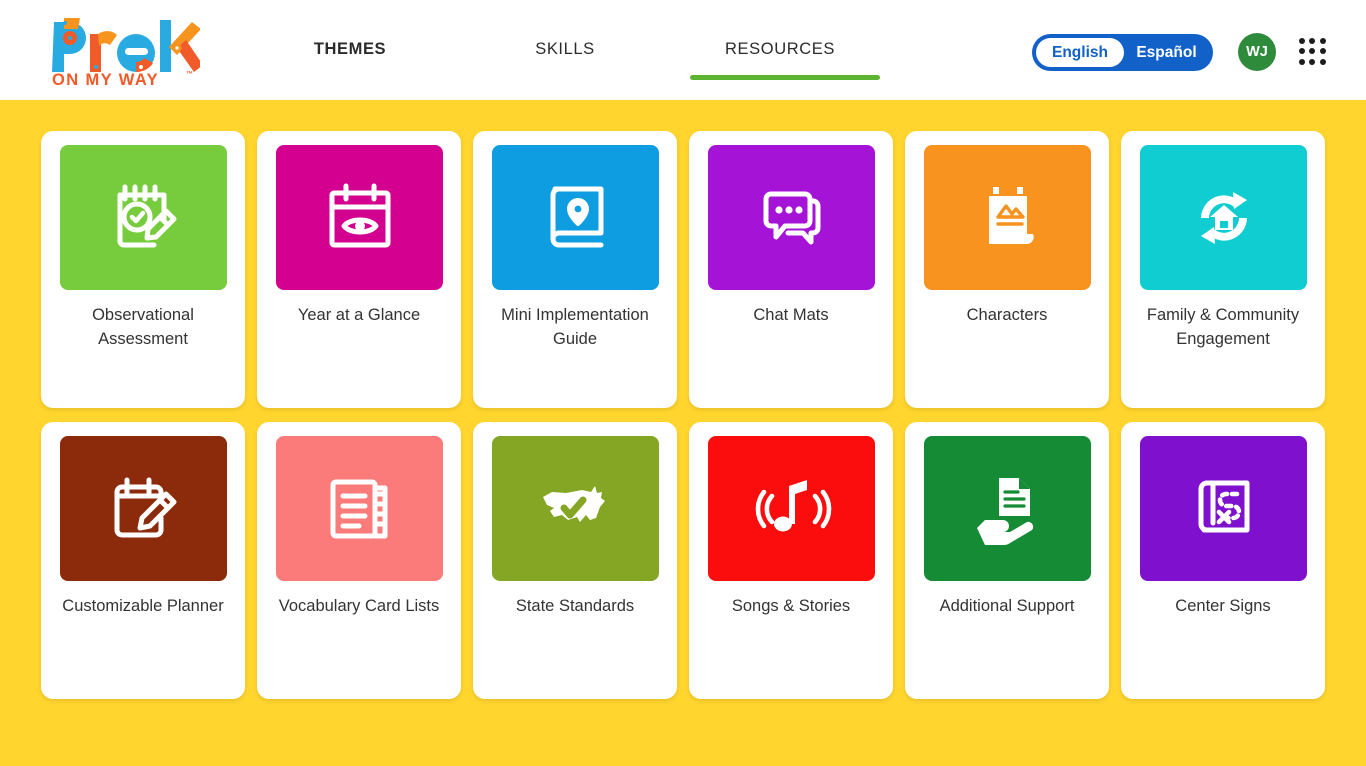  Describe the element at coordinates (143, 327) in the screenshot. I see `resource-card-label: Observational Assessment` at that location.